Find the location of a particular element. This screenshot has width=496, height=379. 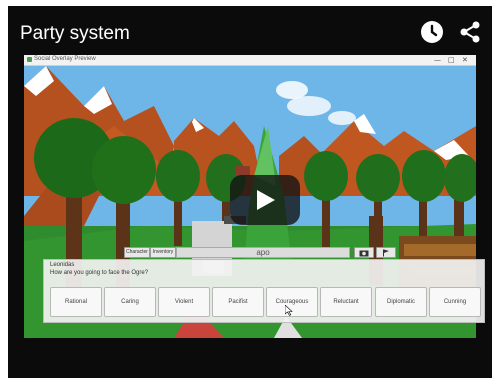

play-button is located at coordinates (265, 200).